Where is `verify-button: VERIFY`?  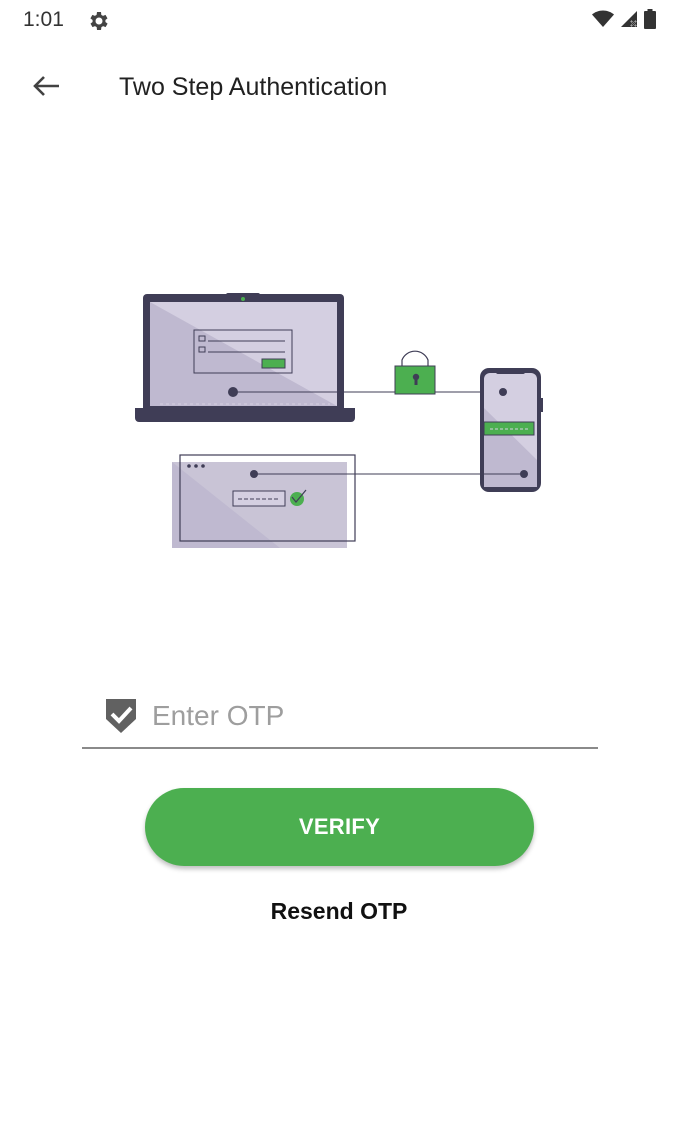 verify-button: VERIFY is located at coordinates (339, 827).